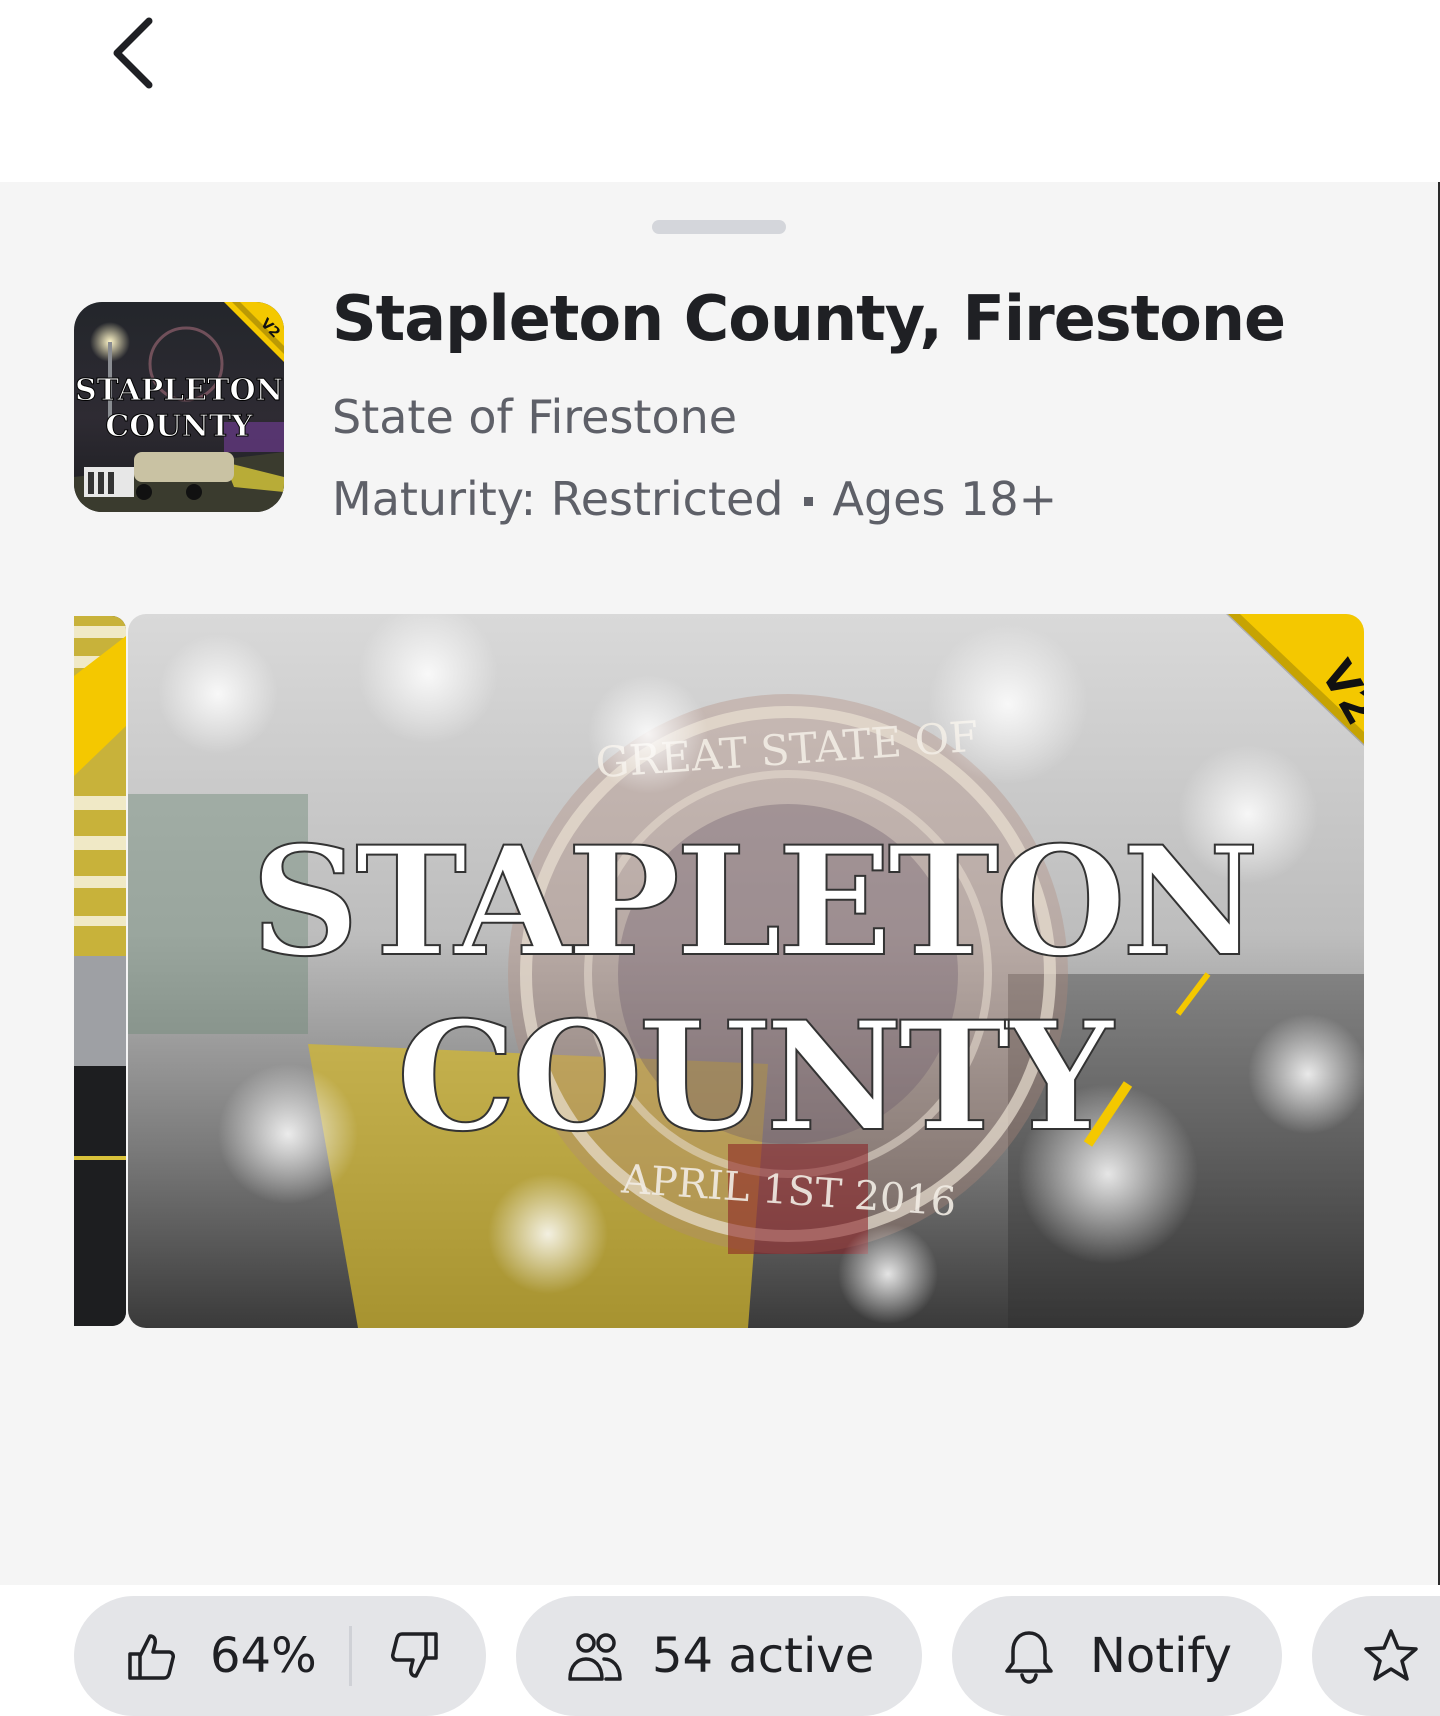  I want to click on upvote-button: 64%, so click(221, 1656).